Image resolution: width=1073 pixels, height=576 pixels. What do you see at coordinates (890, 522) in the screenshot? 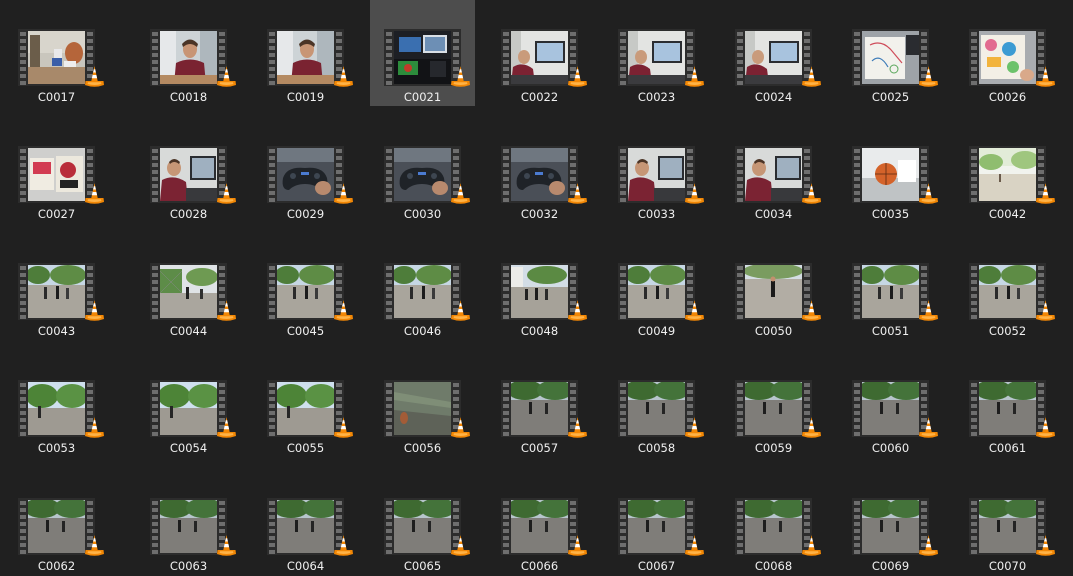
I see `file-item: C0069` at bounding box center [890, 522].